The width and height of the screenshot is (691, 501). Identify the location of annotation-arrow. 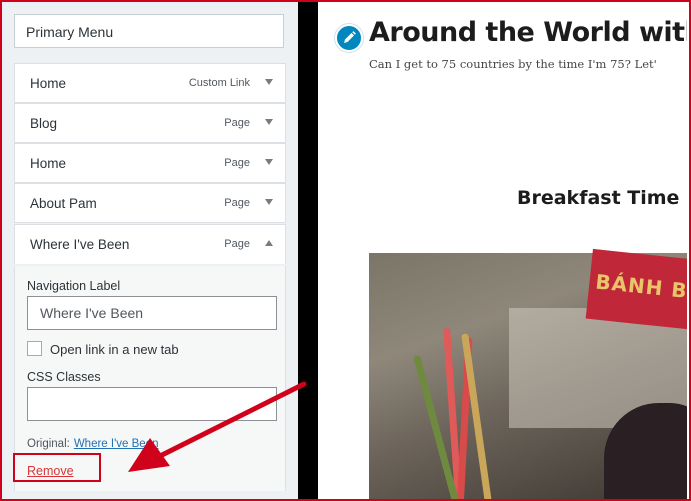
(217, 426).